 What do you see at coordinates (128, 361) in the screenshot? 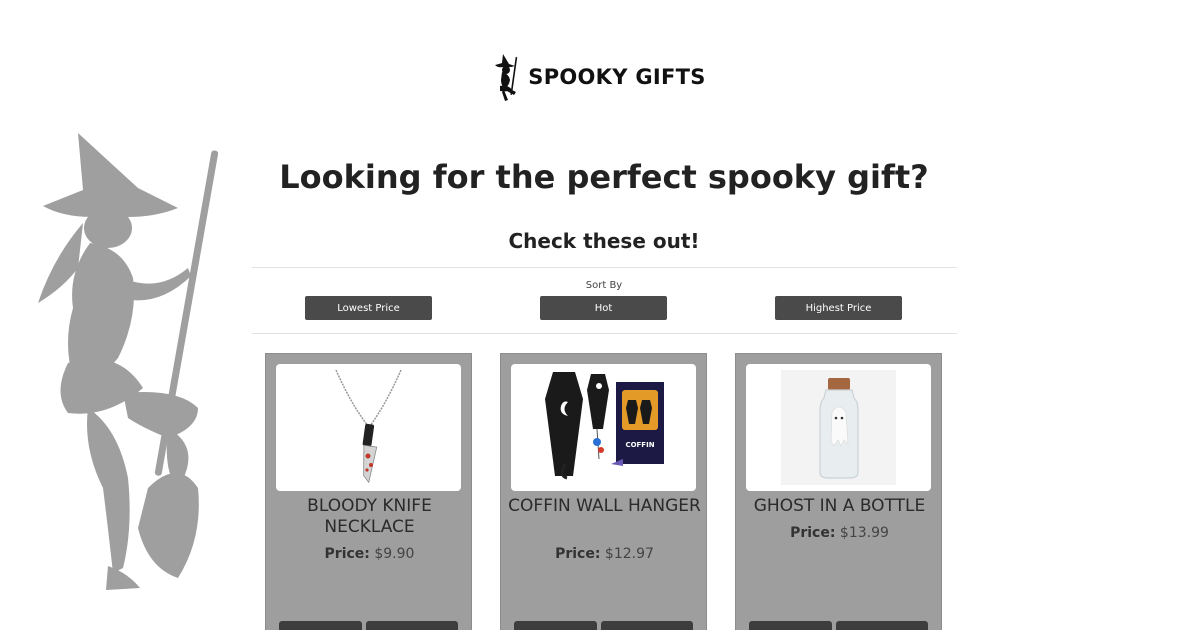
I see `witch-silhouette-decoration` at bounding box center [128, 361].